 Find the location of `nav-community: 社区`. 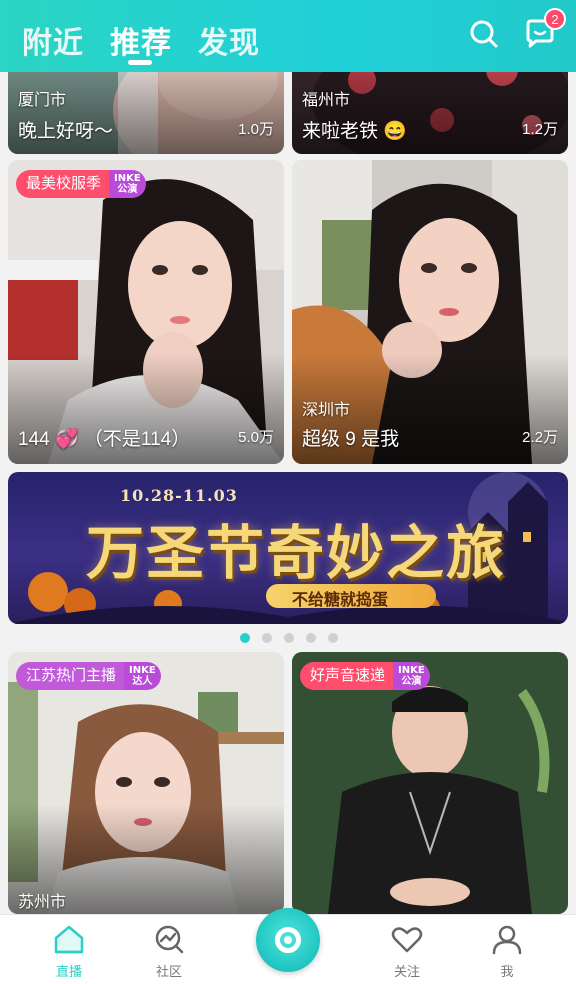

nav-community: 社区 is located at coordinates (169, 951).